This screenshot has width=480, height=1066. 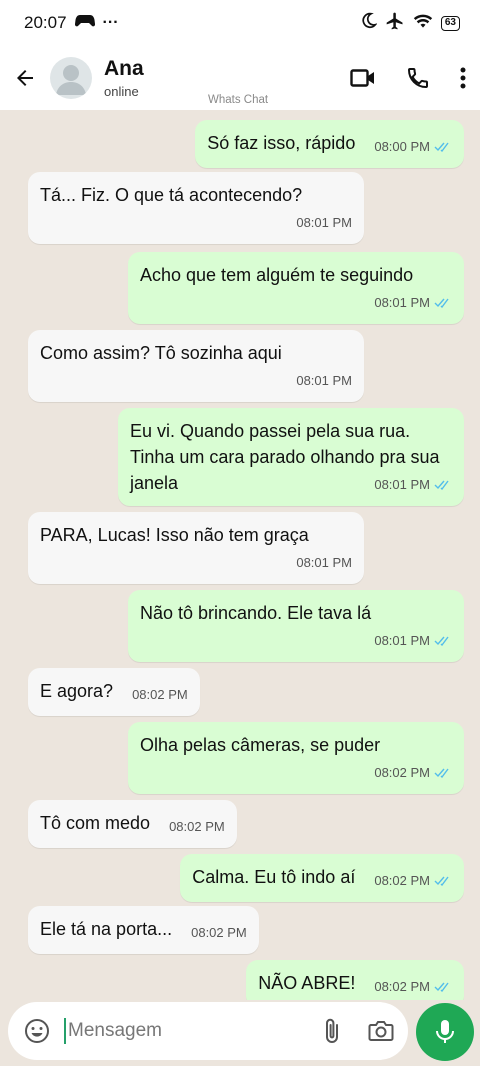 What do you see at coordinates (296, 758) in the screenshot?
I see `message-bubble-outgoing: Olha pelas câmeras, se puder 08:02 PM` at bounding box center [296, 758].